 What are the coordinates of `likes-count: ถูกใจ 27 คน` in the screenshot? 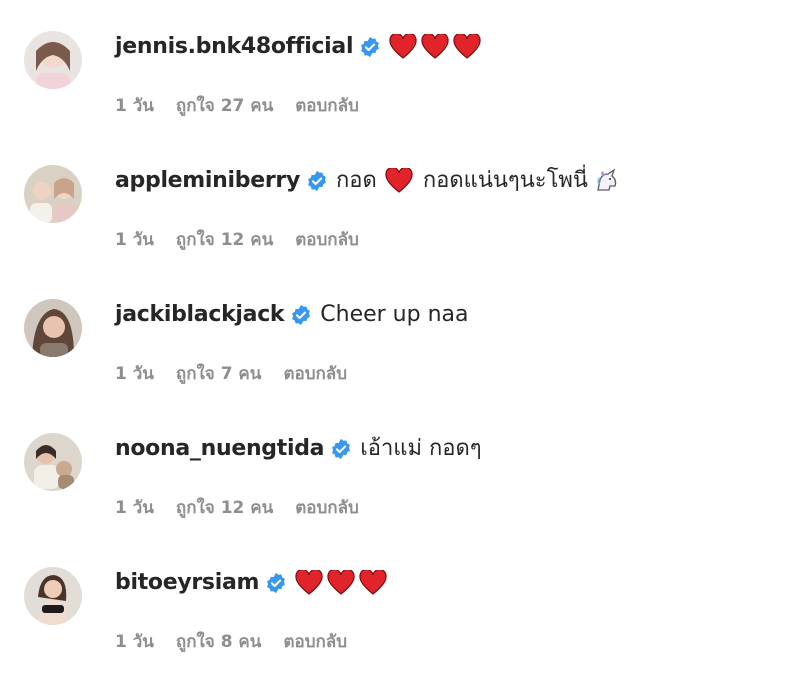 It's located at (224, 105).